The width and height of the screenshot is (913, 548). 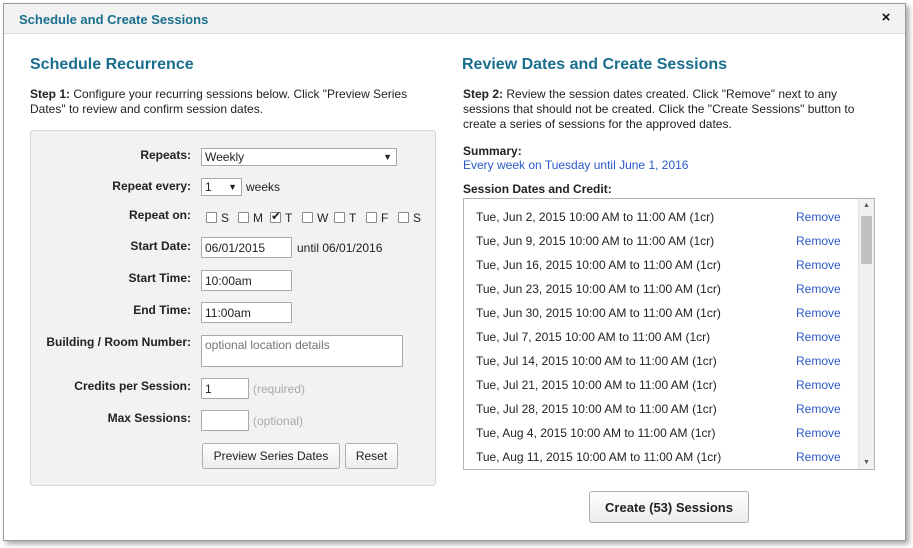 I want to click on dialog-titlebar: Schedule and Create Sessions ×, so click(x=454, y=19).